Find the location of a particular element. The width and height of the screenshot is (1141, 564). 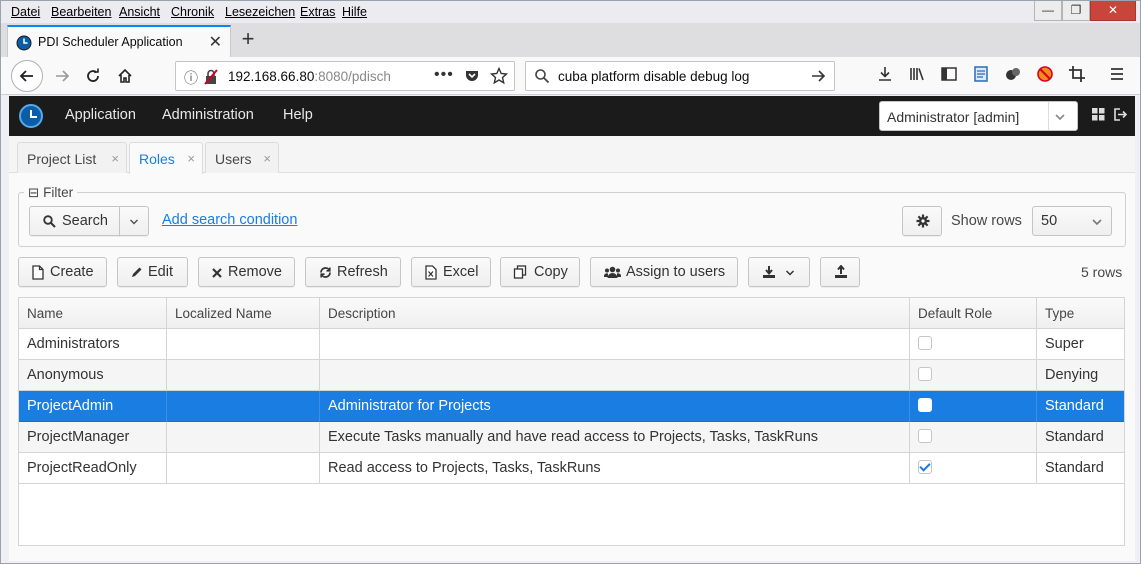

filter-caption: ⊟ Filter is located at coordinates (51, 193).